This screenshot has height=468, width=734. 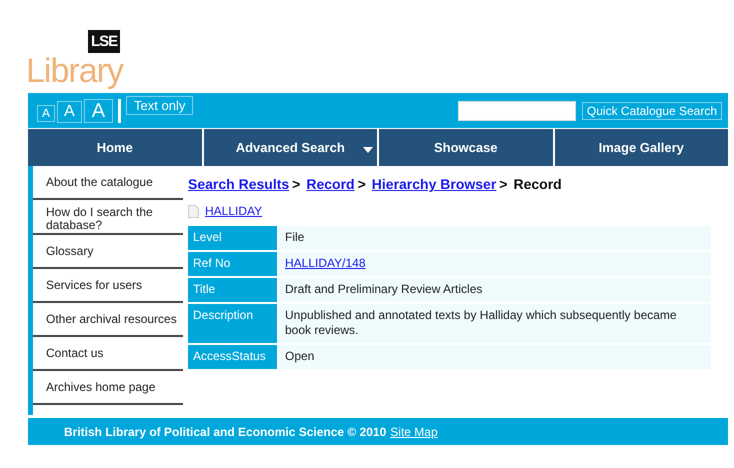 What do you see at coordinates (225, 431) in the screenshot?
I see `footer-text: British Library of Political and Economic Science © 2010` at bounding box center [225, 431].